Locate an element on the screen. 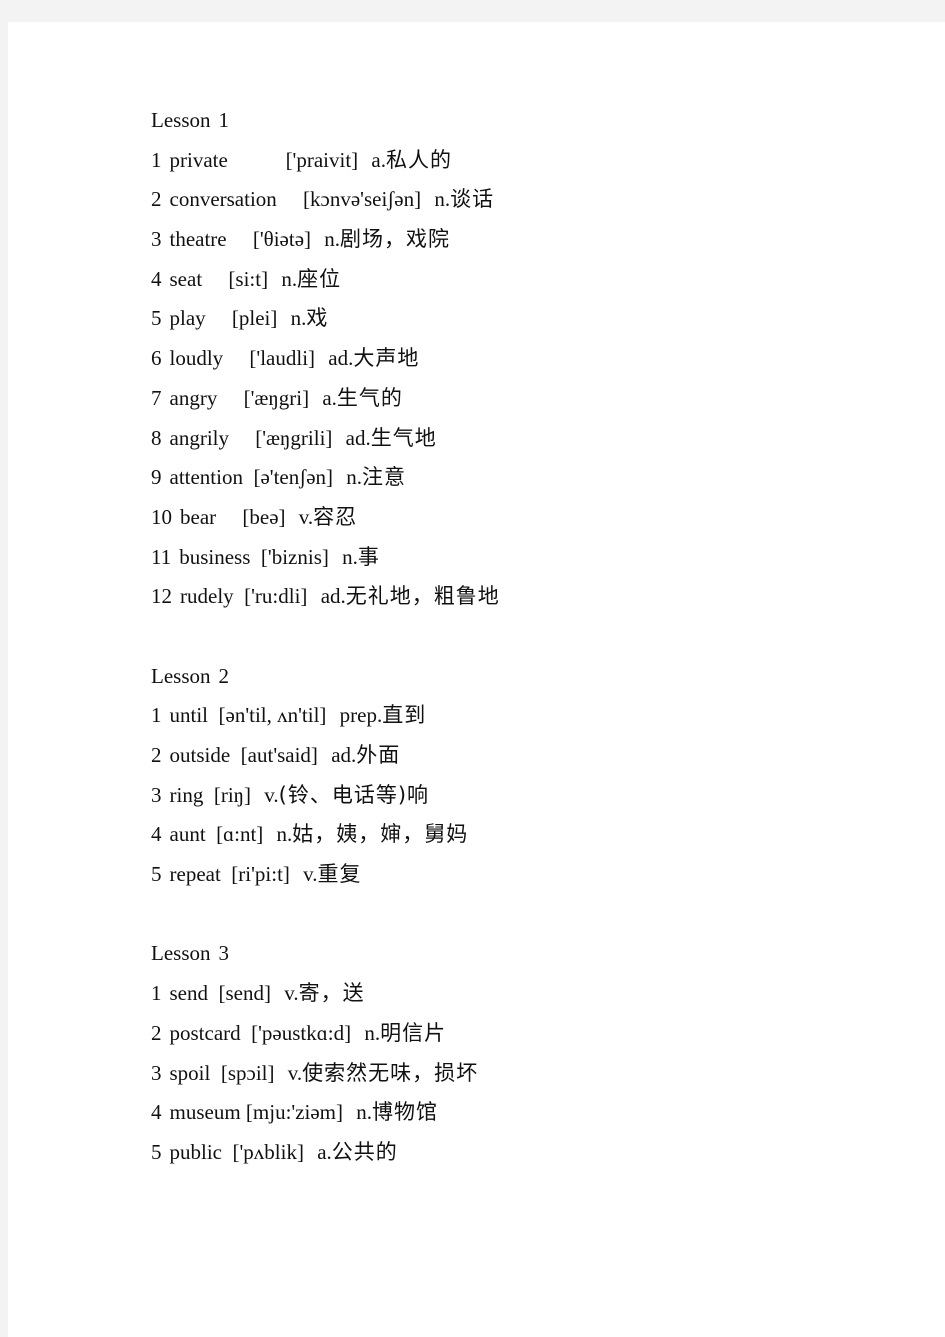 This screenshot has width=945, height=1337. vocab-entry: 3 ring [riŋ] v.(铃、电话等)响 is located at coordinates (325, 802).